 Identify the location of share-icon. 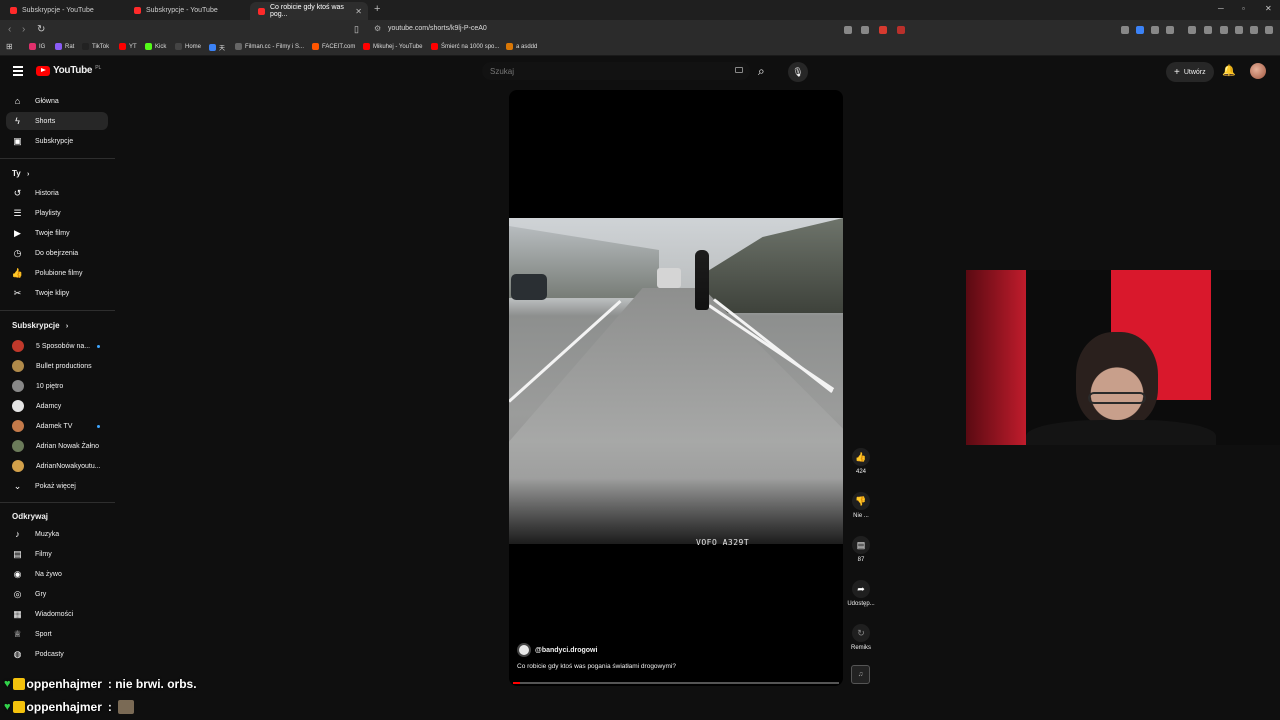
(865, 30).